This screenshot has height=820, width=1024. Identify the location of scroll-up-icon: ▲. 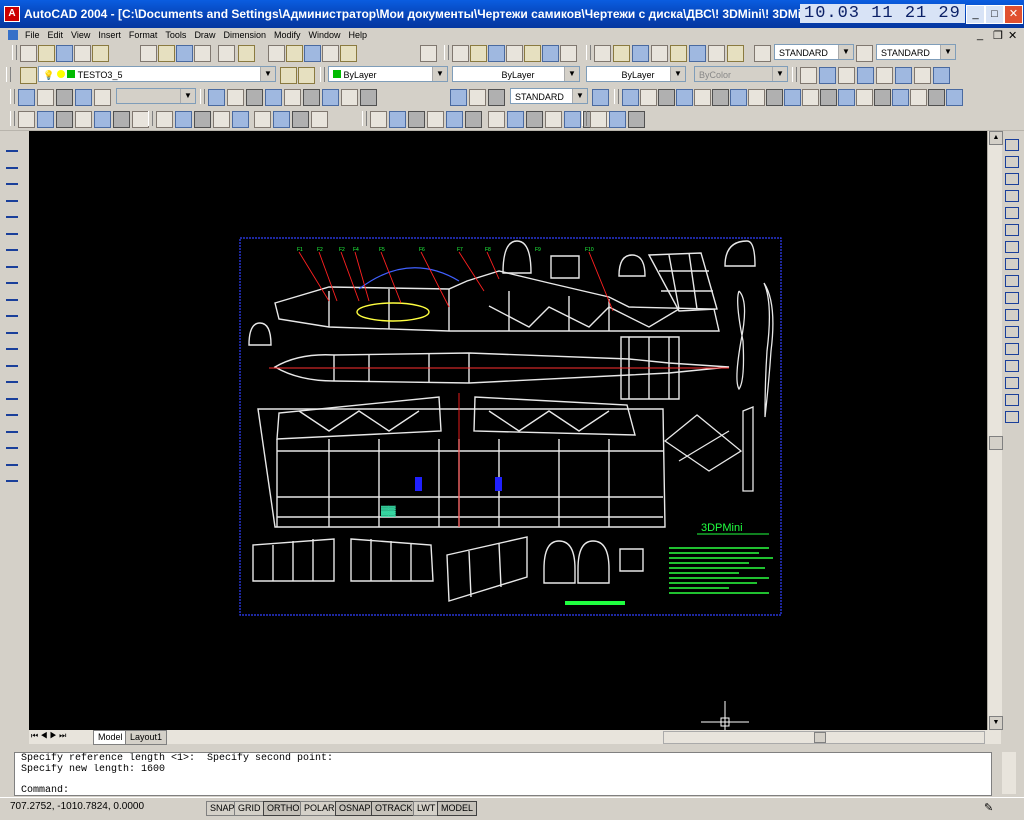
(996, 138).